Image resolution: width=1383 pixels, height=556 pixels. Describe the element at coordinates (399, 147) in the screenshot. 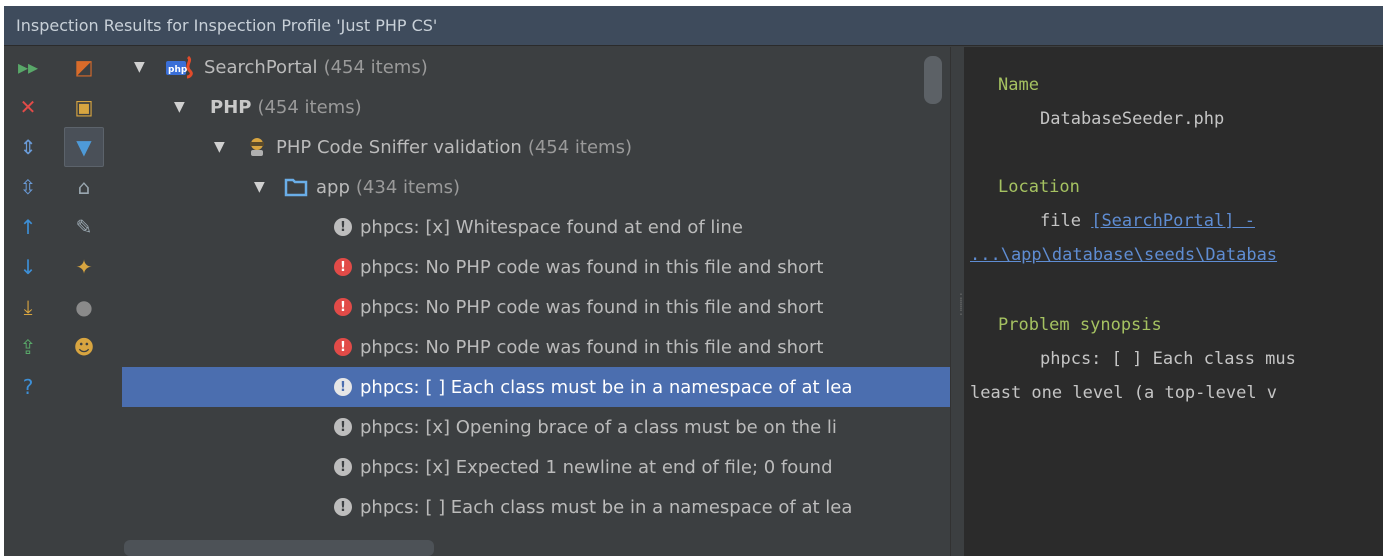

I see `inspection-label: PHP Code Sniffer validation` at that location.